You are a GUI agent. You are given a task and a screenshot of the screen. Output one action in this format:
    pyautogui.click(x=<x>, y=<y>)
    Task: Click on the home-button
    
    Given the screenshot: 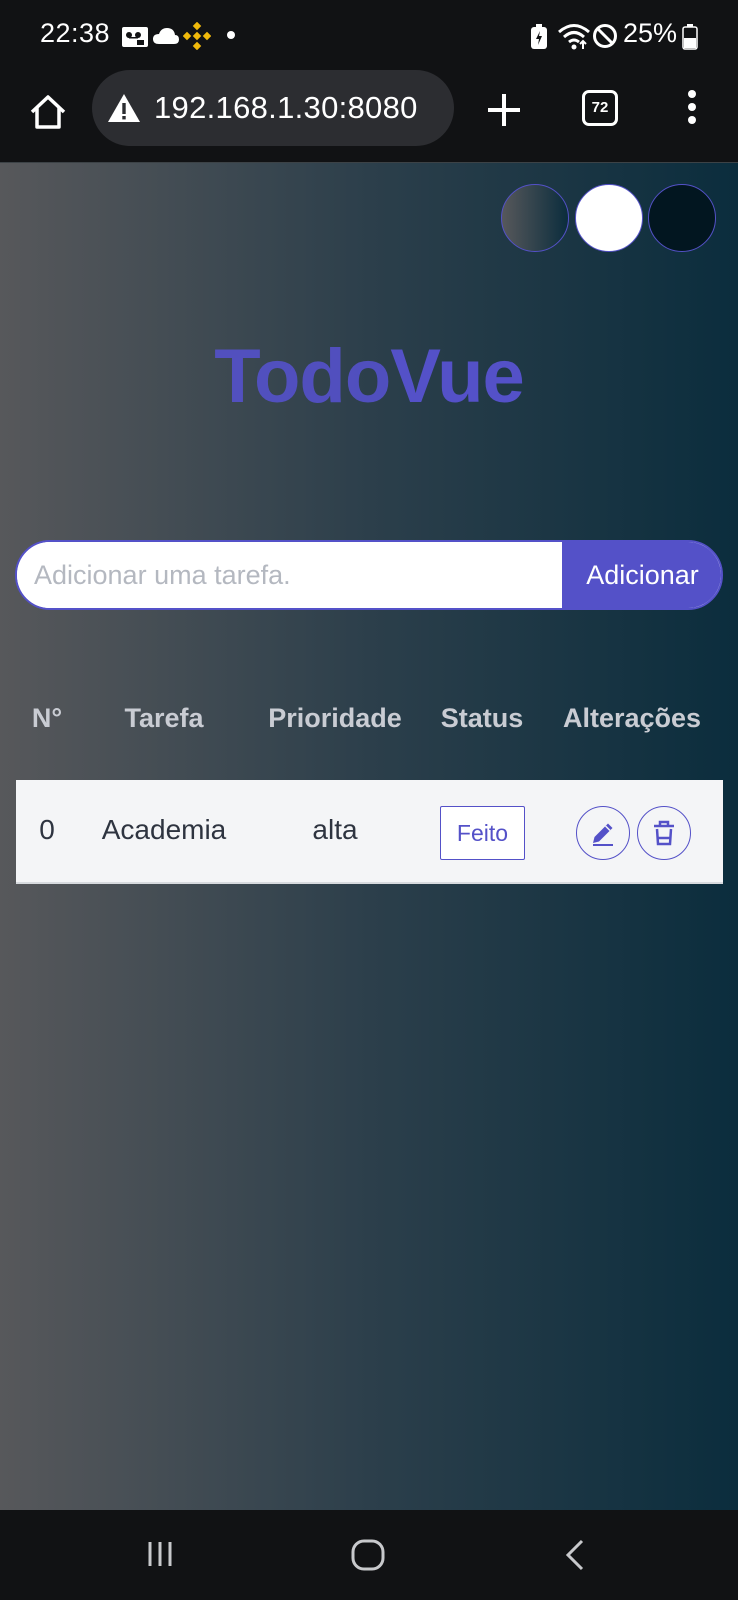 What is the action you would take?
    pyautogui.click(x=48, y=112)
    